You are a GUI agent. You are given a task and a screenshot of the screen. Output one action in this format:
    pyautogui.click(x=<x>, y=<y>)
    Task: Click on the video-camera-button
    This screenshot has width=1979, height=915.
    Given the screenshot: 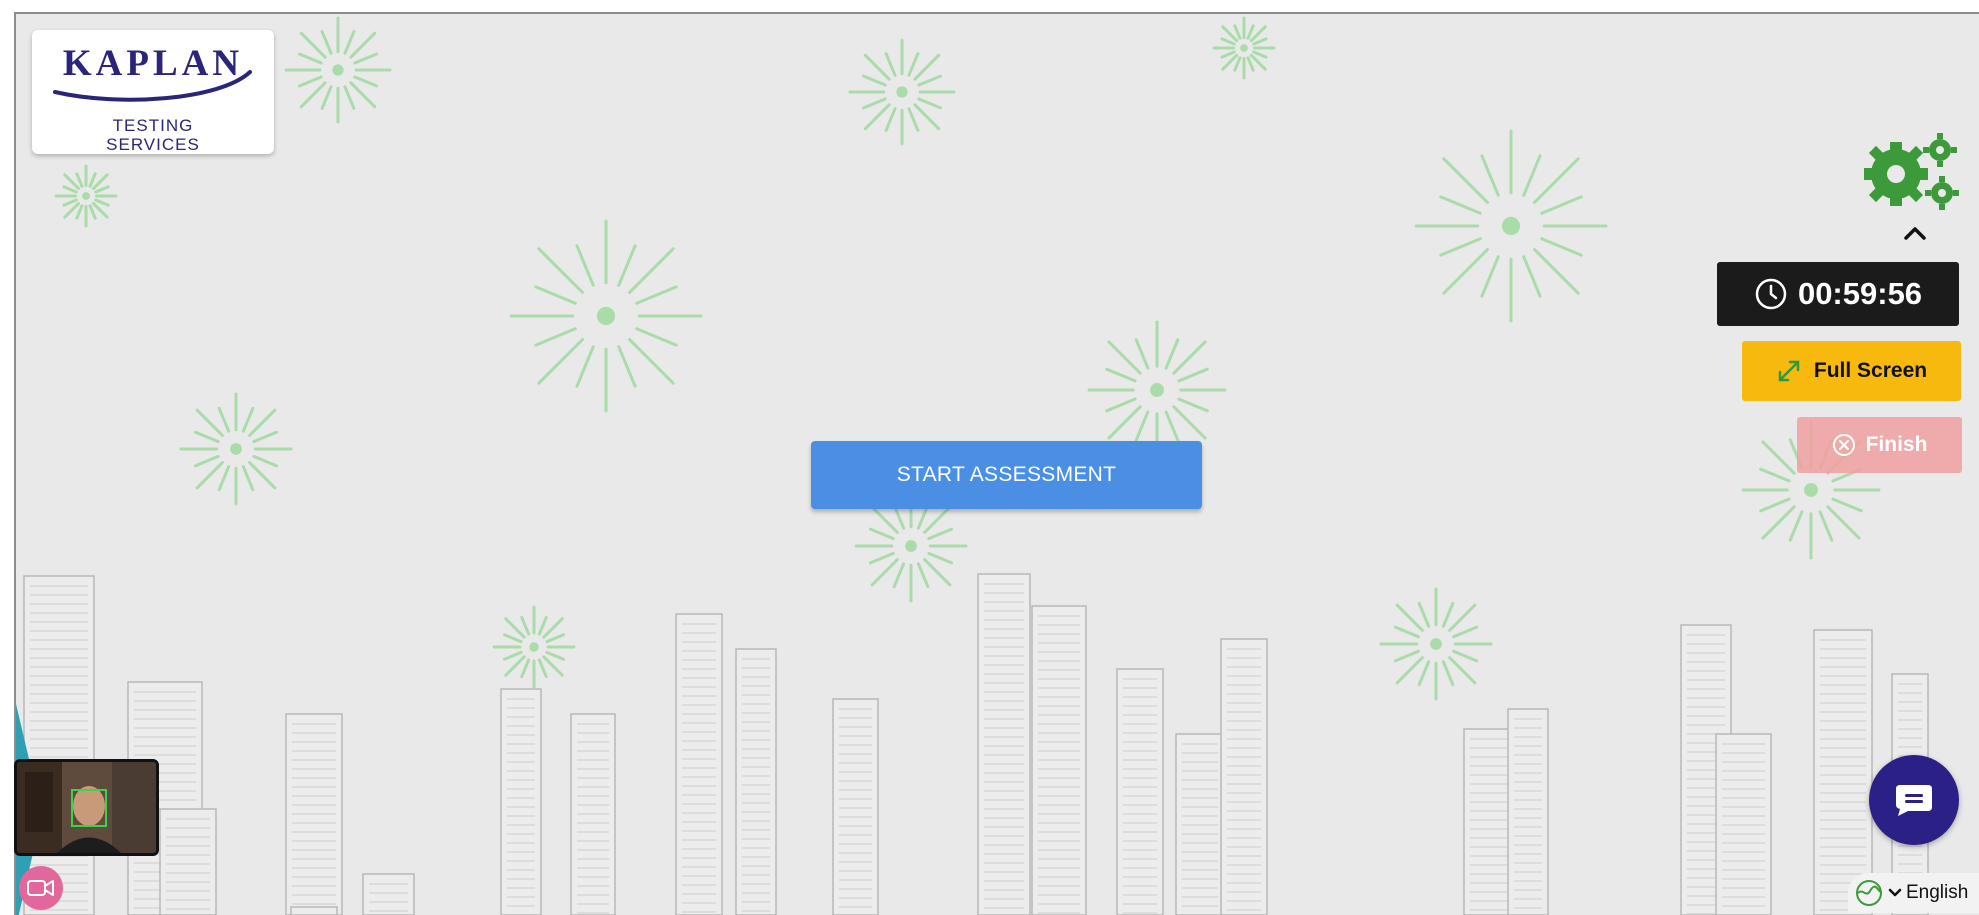 What is the action you would take?
    pyautogui.click(x=41, y=888)
    